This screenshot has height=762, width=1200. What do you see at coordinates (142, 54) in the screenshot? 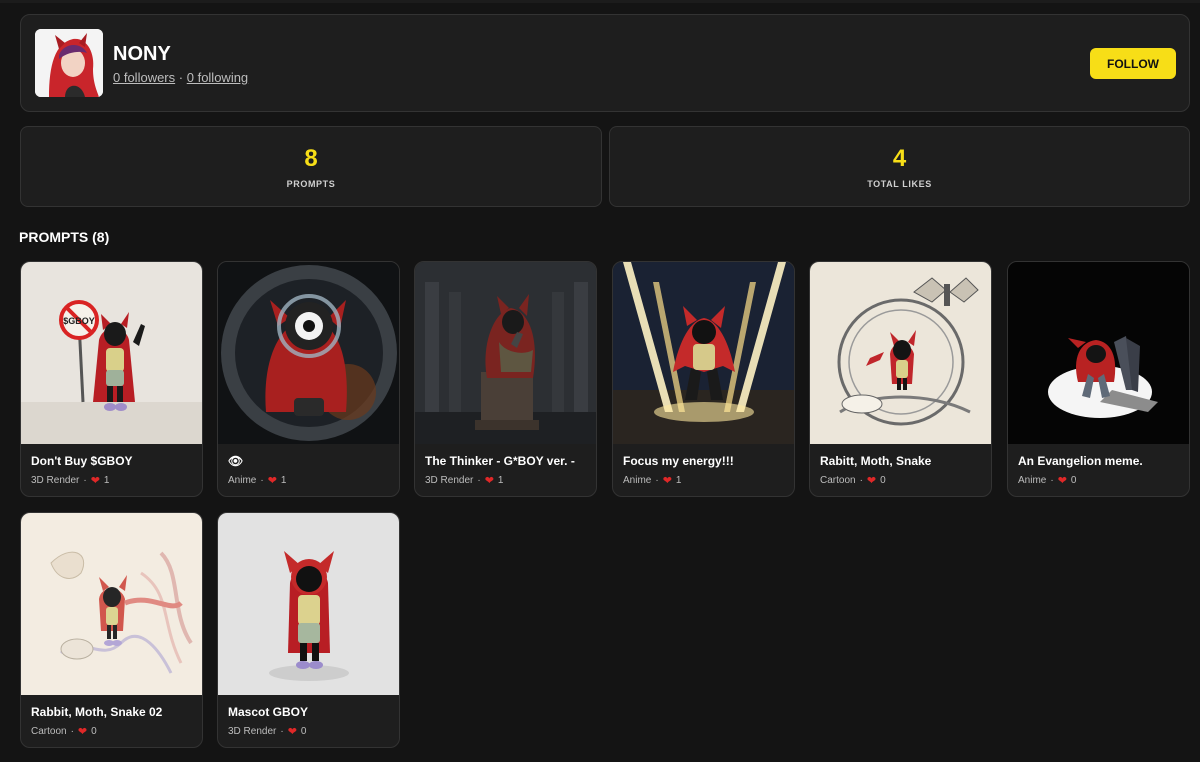
I see `profile-name: NONY` at bounding box center [142, 54].